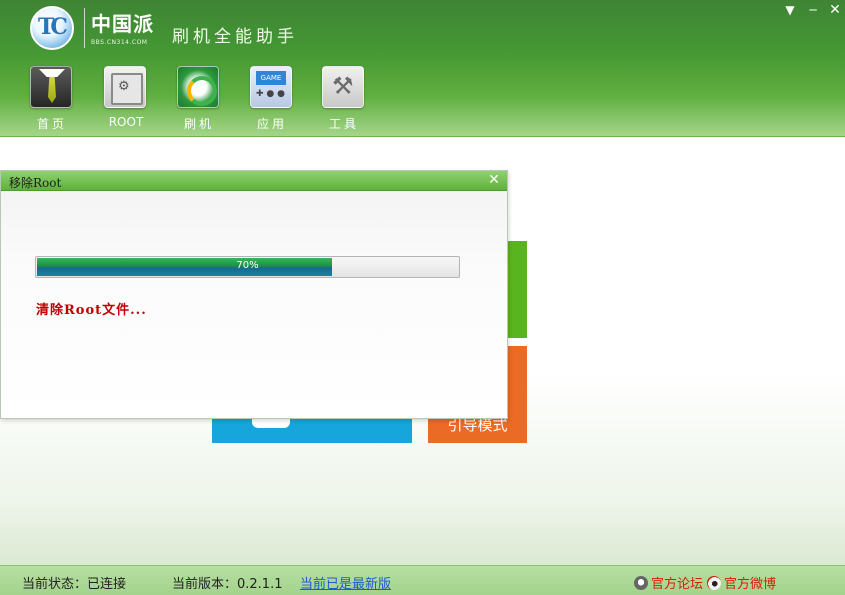  What do you see at coordinates (750, 584) in the screenshot?
I see `weibo-label: 官方微博` at bounding box center [750, 584].